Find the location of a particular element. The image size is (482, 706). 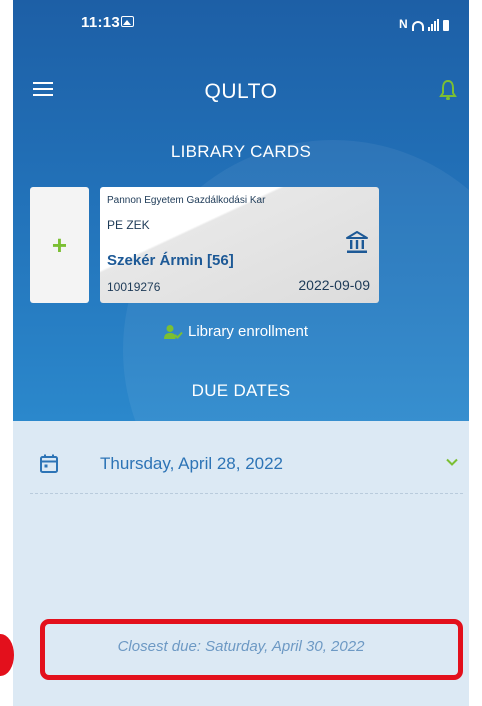

highlight-box is located at coordinates (251, 649).